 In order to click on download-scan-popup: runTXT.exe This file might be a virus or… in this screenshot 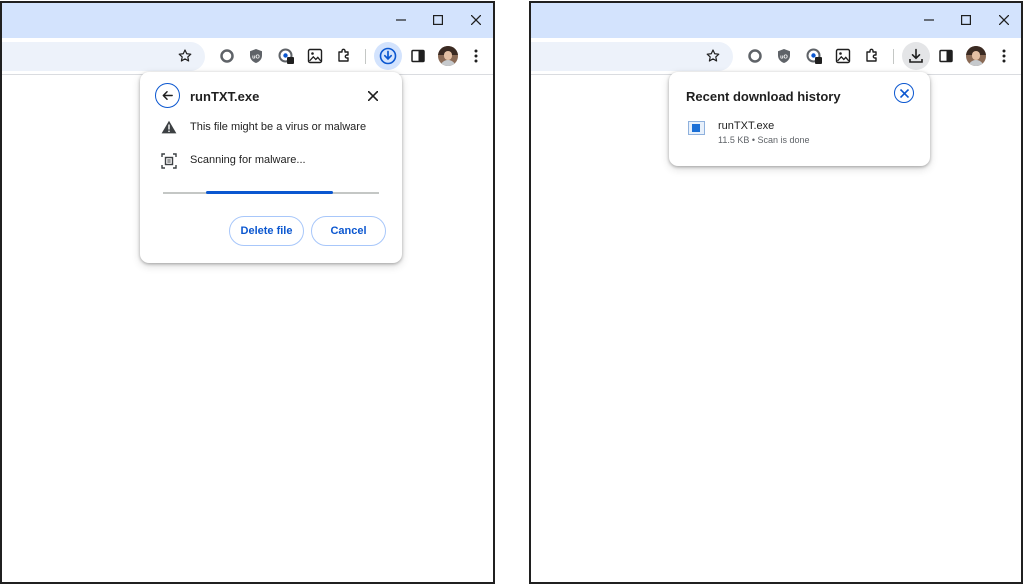, I will do `click(271, 167)`.